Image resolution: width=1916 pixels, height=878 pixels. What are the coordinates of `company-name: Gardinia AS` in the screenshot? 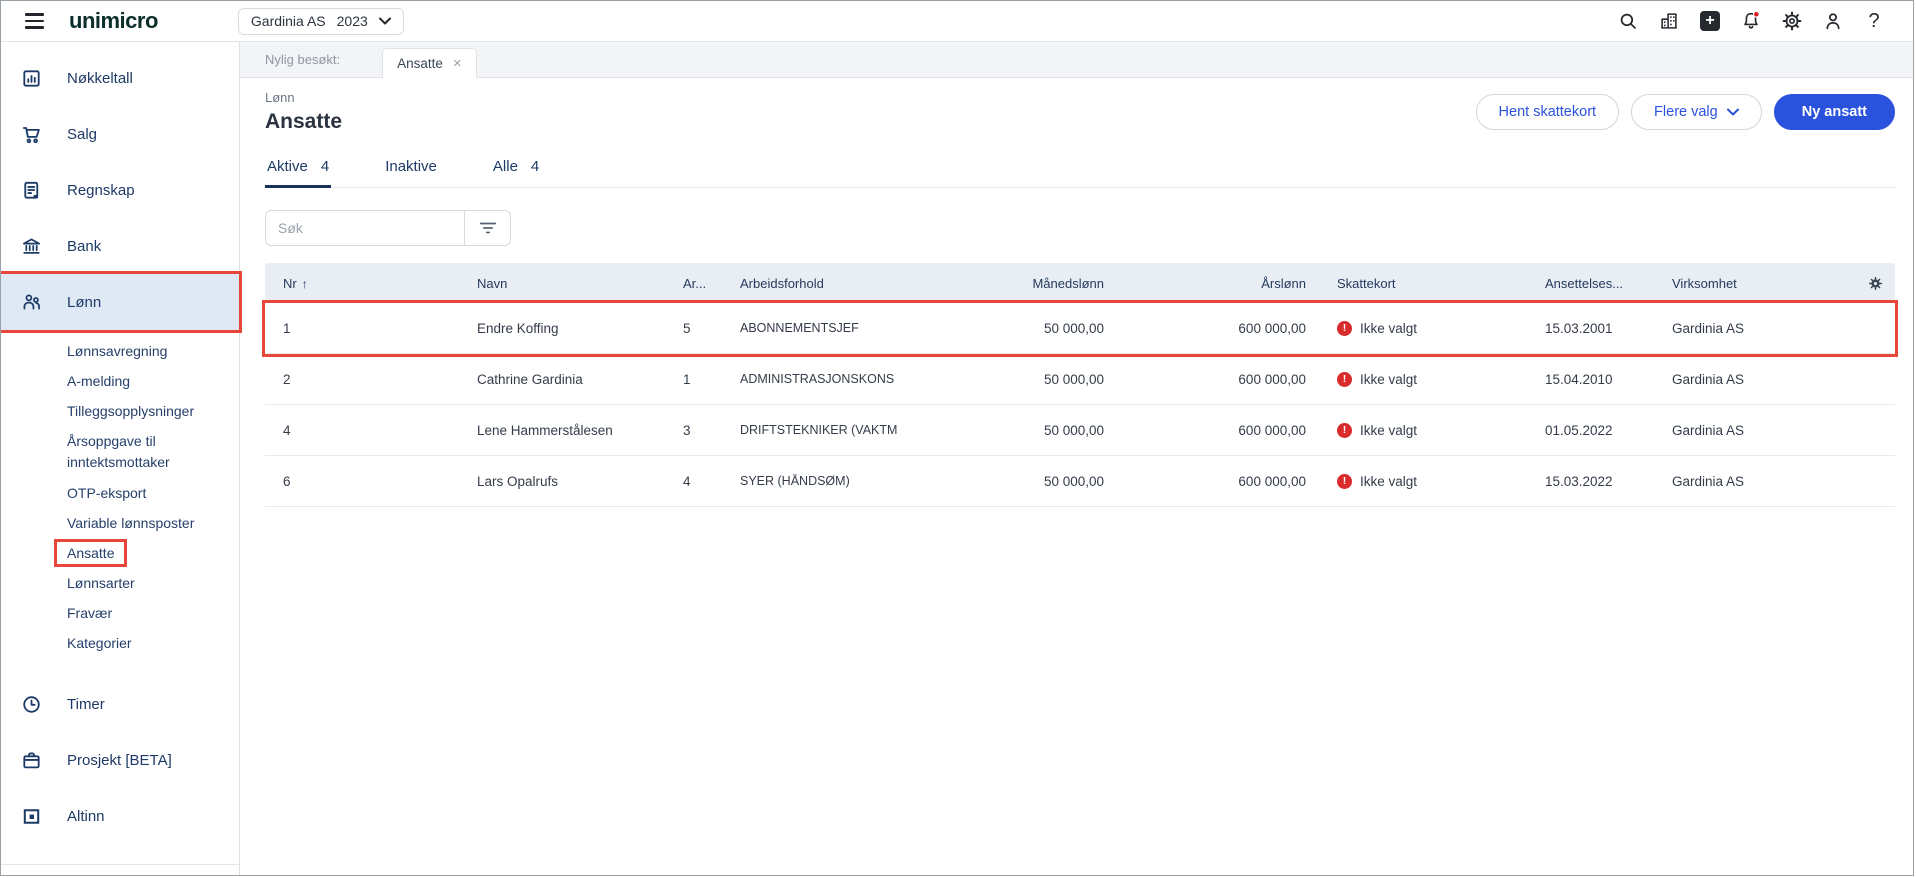 It's located at (288, 21).